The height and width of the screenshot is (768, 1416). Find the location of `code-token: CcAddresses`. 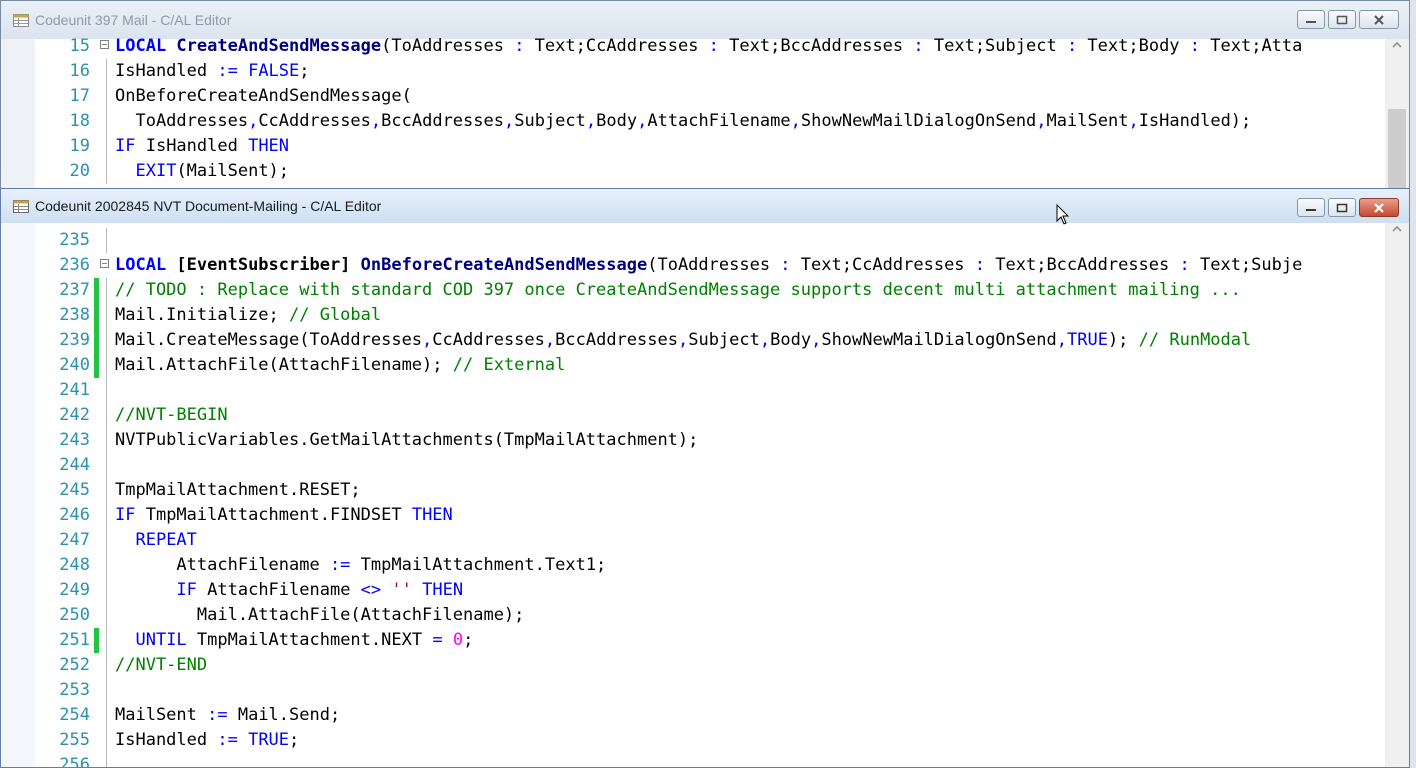

code-token: CcAddresses is located at coordinates (314, 121).